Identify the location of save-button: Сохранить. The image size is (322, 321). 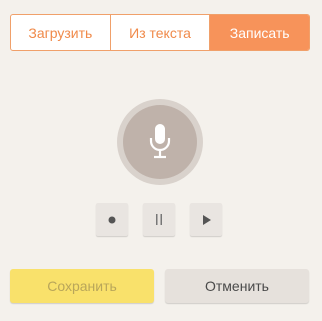
(82, 286).